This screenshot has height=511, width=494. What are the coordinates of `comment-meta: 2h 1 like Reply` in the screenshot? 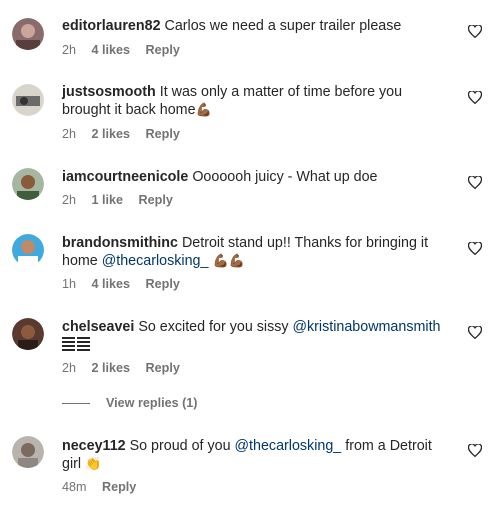 It's located at (123, 200).